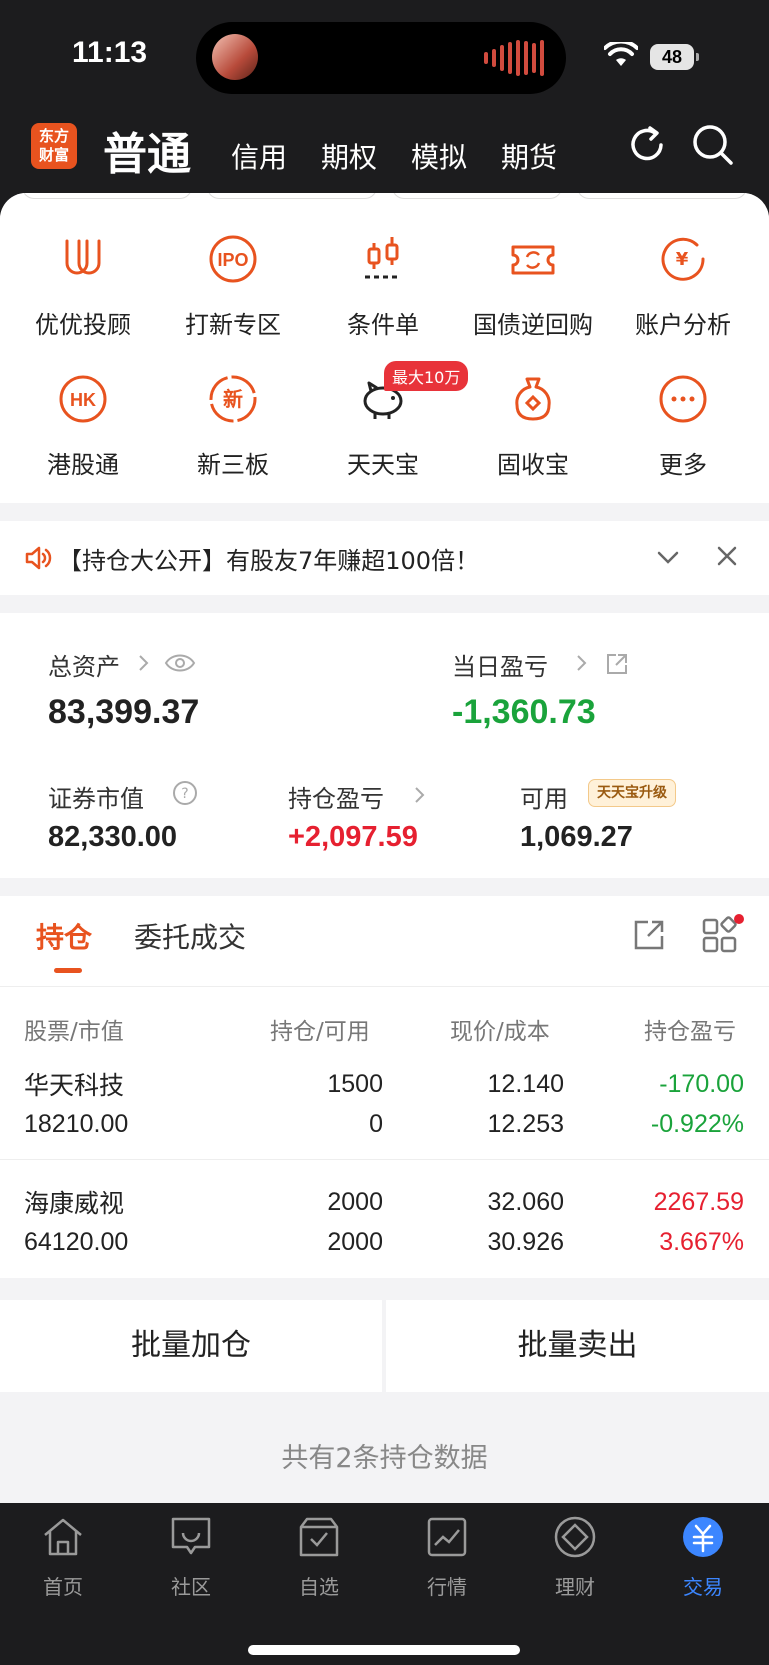 This screenshot has height=1665, width=769. What do you see at coordinates (500, 1029) in the screenshot?
I see `col-header-price: 现价/成本` at bounding box center [500, 1029].